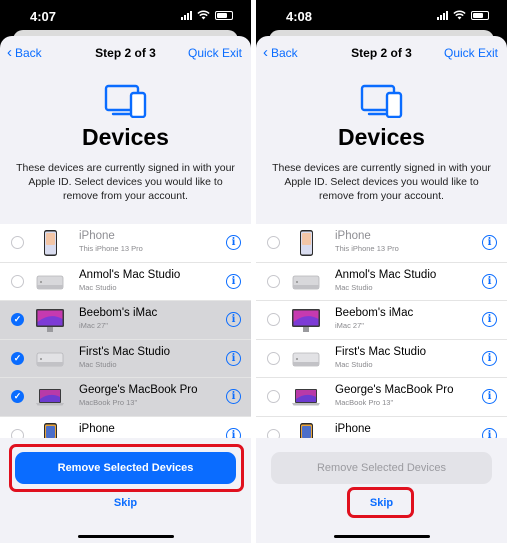 This screenshot has height=543, width=507. I want to click on device-row: ✓ First's Mac Studio Mac Studio i, so click(125, 359).